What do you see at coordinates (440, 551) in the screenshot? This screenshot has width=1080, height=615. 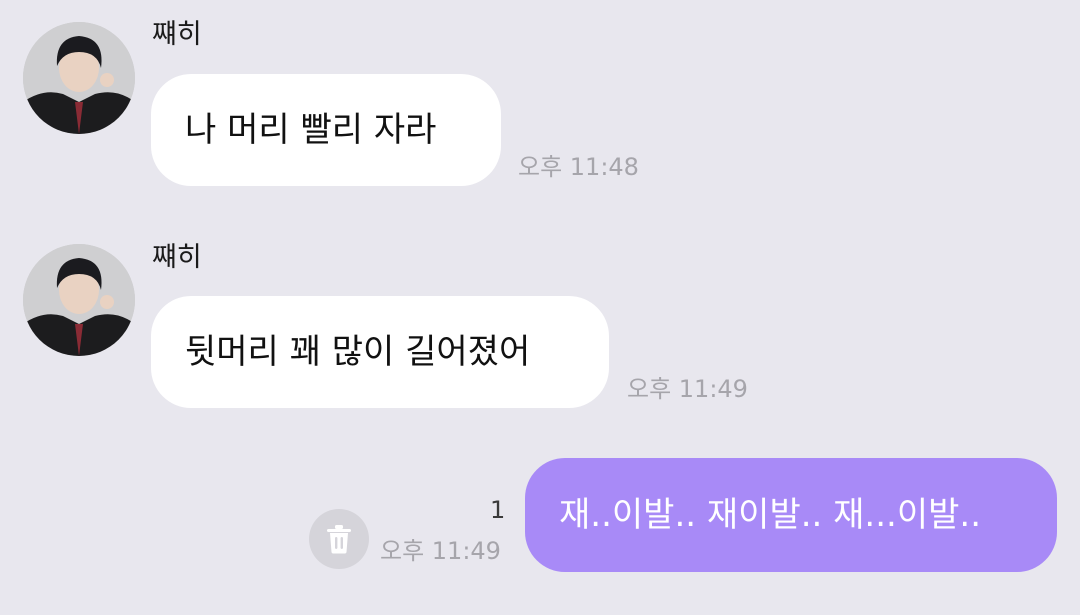 I see `message-timestamp: 오후 11:49` at bounding box center [440, 551].